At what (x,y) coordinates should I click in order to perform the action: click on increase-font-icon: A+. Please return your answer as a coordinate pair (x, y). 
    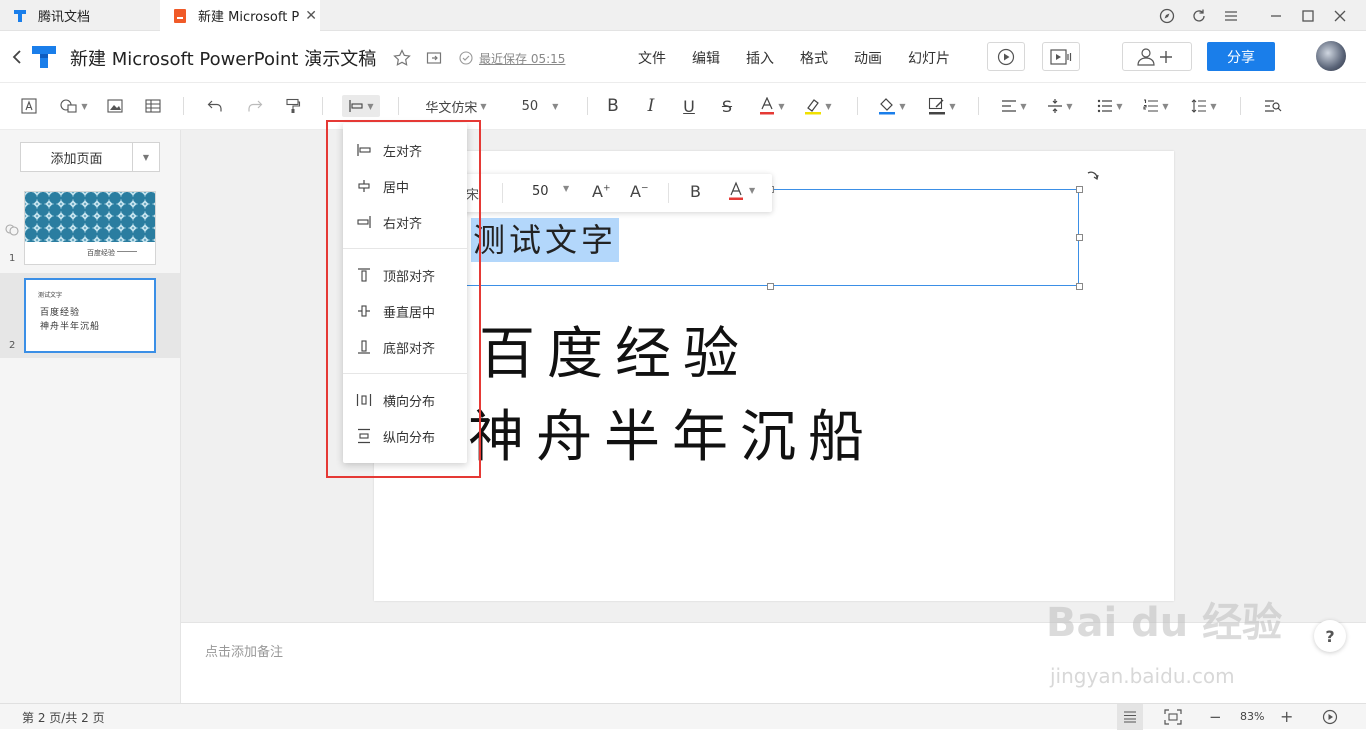
    Looking at the image, I should click on (601, 191).